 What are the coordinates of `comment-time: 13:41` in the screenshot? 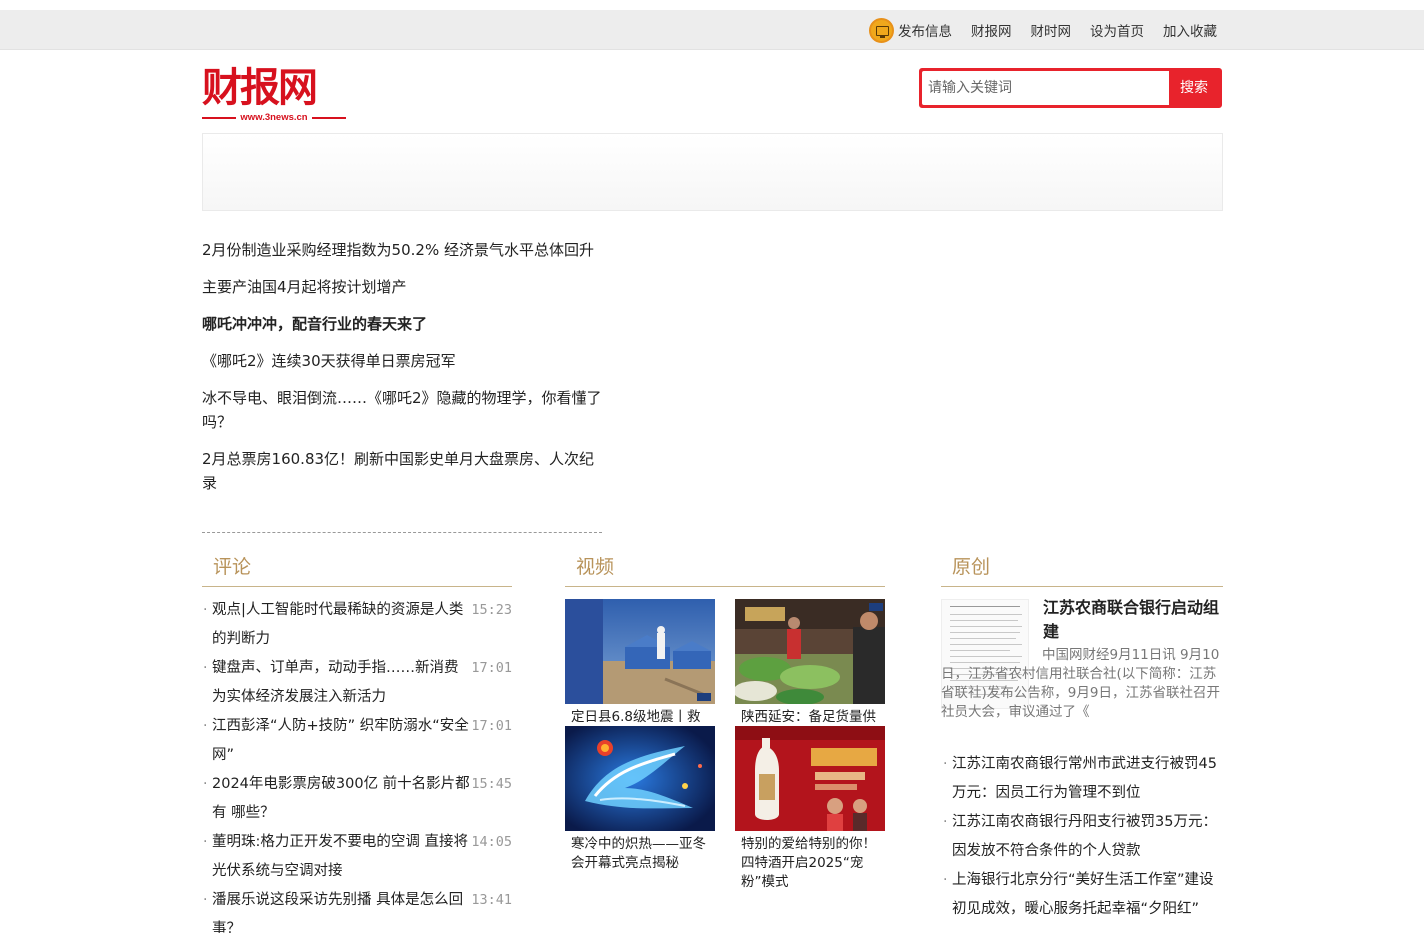 It's located at (491, 900).